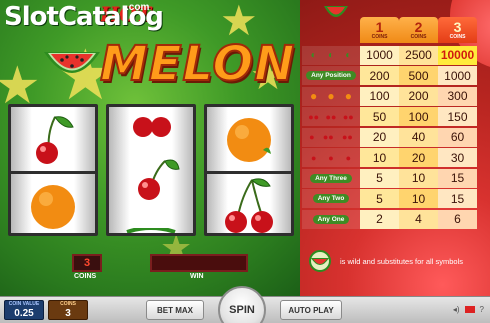  Describe the element at coordinates (24, 313) in the screenshot. I see `coin-value: 0.25` at that location.